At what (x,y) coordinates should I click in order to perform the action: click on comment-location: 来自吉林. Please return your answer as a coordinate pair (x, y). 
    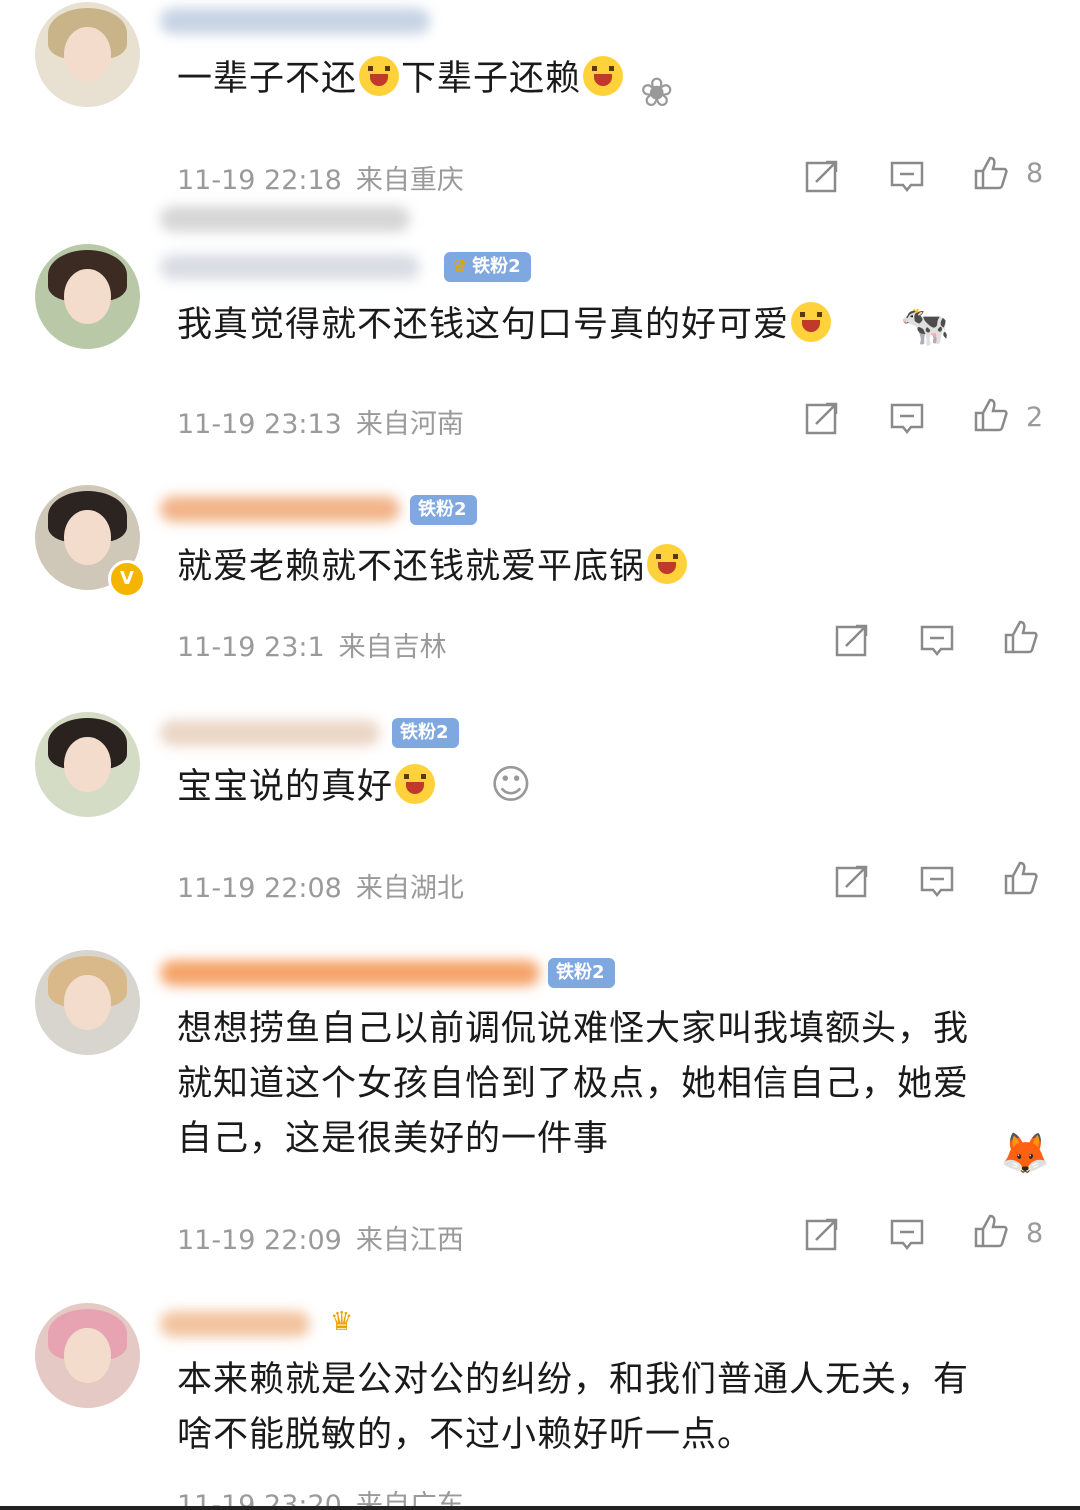
    Looking at the image, I should click on (392, 647).